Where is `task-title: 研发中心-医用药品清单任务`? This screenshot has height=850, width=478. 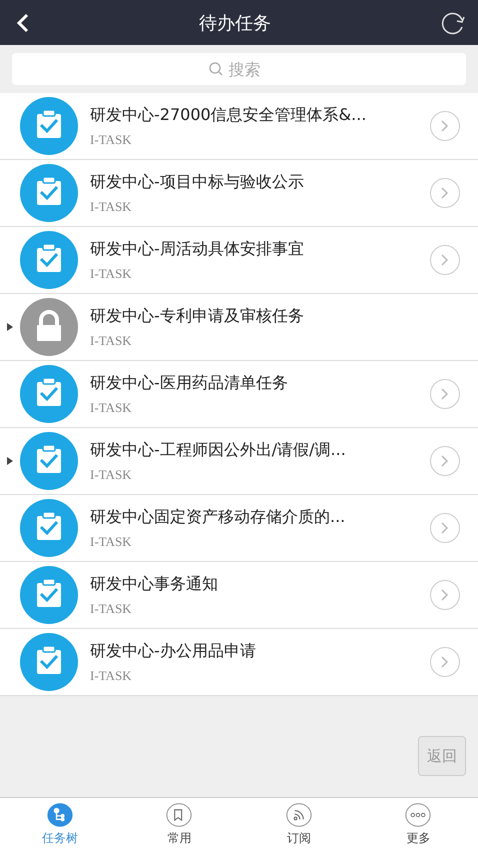
task-title: 研发中心-医用药品清单任务 is located at coordinates (189, 383).